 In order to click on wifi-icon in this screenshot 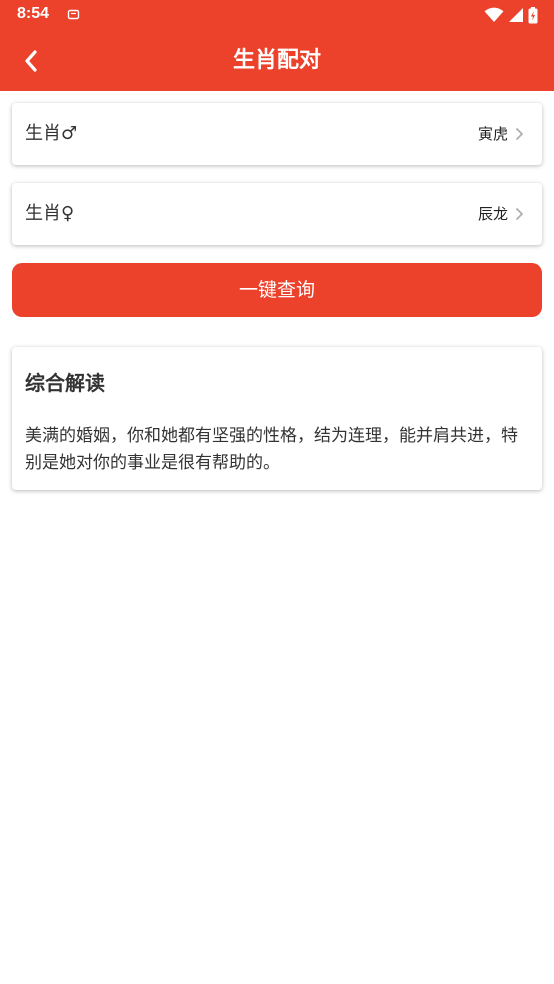, I will do `click(494, 14)`.